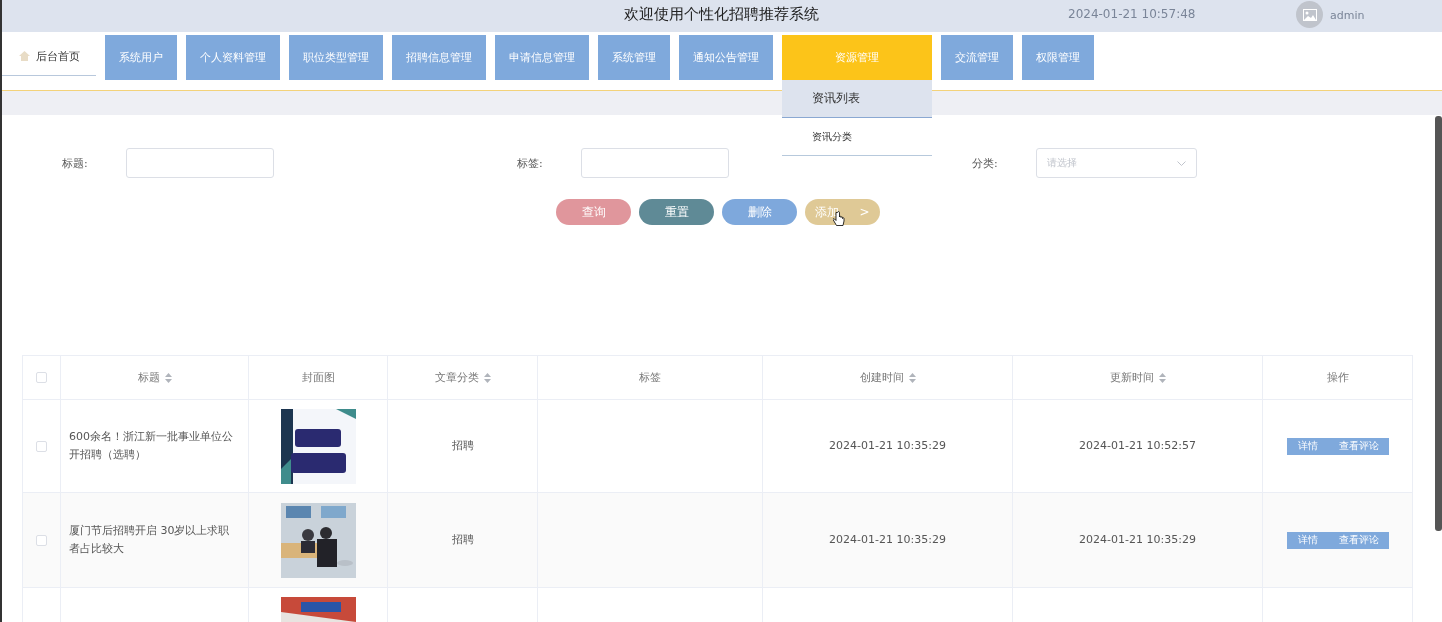 The image size is (1442, 622). I want to click on field-label: 标签:, so click(530, 163).